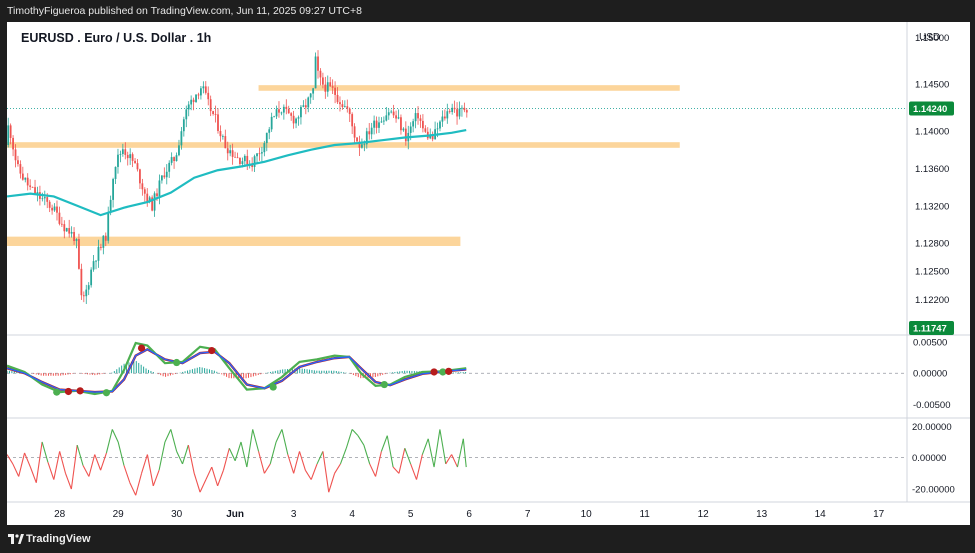  I want to click on time-tick-label: 29, so click(119, 514).